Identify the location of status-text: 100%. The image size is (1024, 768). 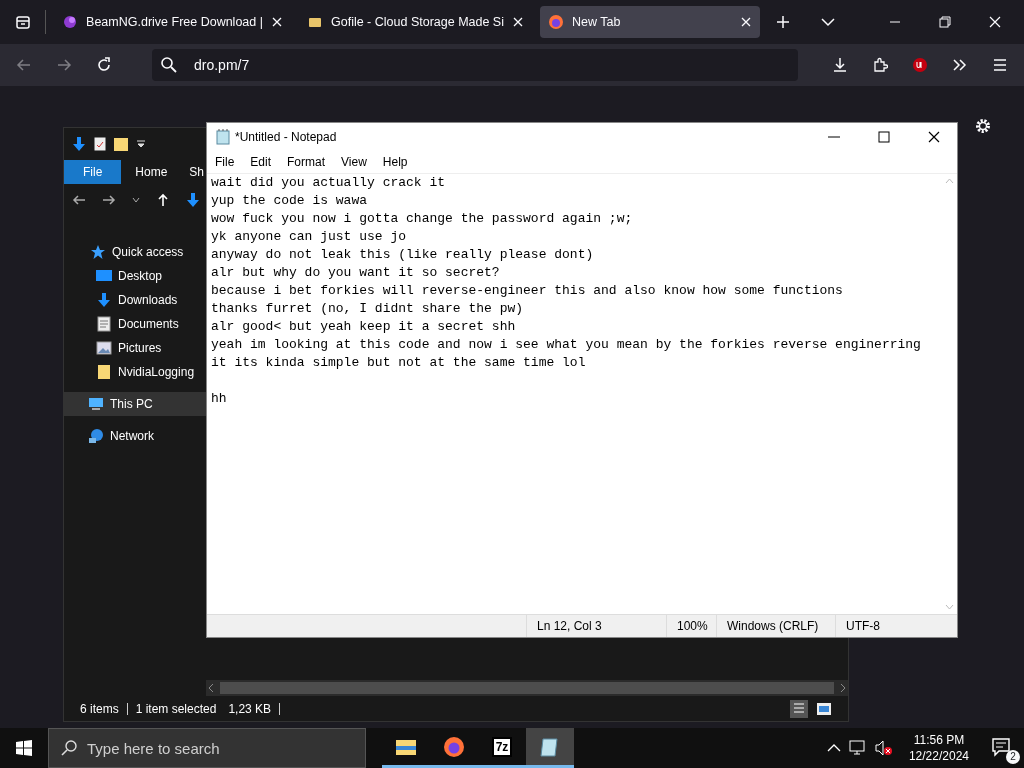
(691, 626).